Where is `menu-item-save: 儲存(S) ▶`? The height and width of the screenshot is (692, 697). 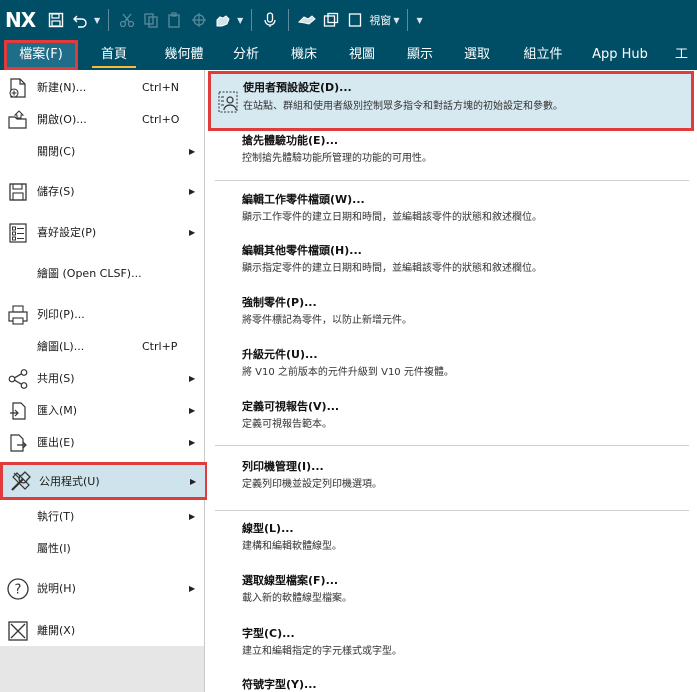 menu-item-save: 儲存(S) ▶ is located at coordinates (102, 191).